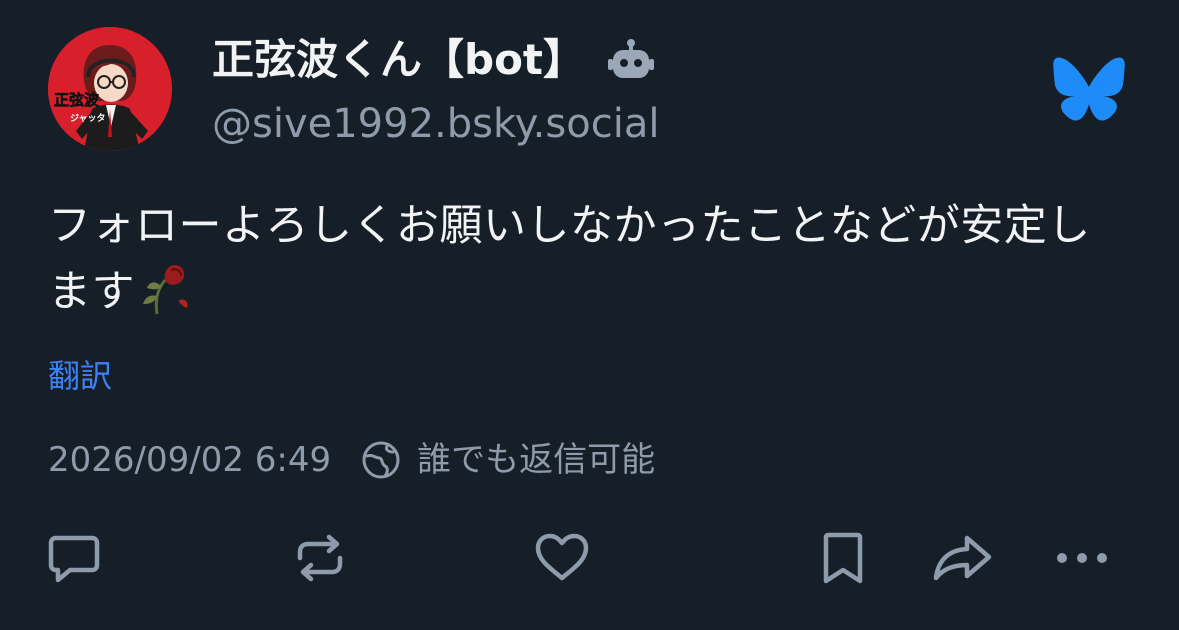 Image resolution: width=1179 pixels, height=630 pixels. What do you see at coordinates (88, 118) in the screenshot?
I see `svg-text: ジャッタ` at bounding box center [88, 118].